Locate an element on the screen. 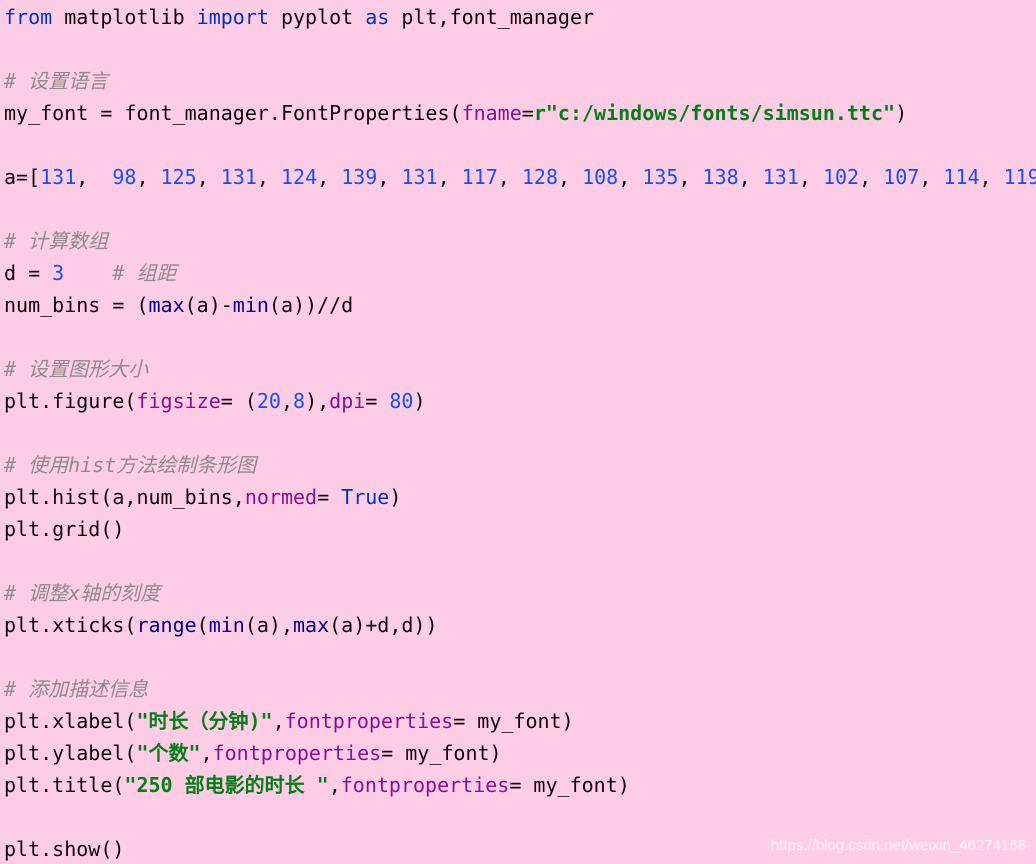  code-line: plt.xticks(range(min(a),max(a)+d,d)) is located at coordinates (221, 625).